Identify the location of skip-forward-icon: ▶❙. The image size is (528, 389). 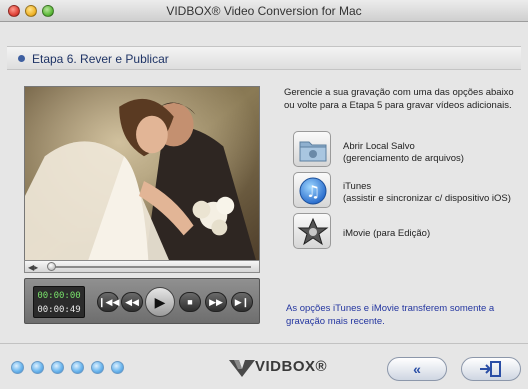
(242, 302).